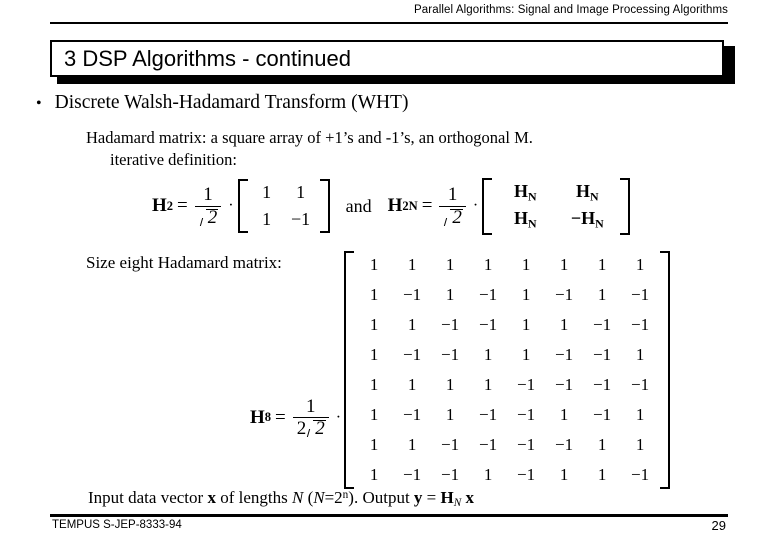 The image size is (780, 540). I want to click on matrix-h2: 1 1 1 −1, so click(283, 206).